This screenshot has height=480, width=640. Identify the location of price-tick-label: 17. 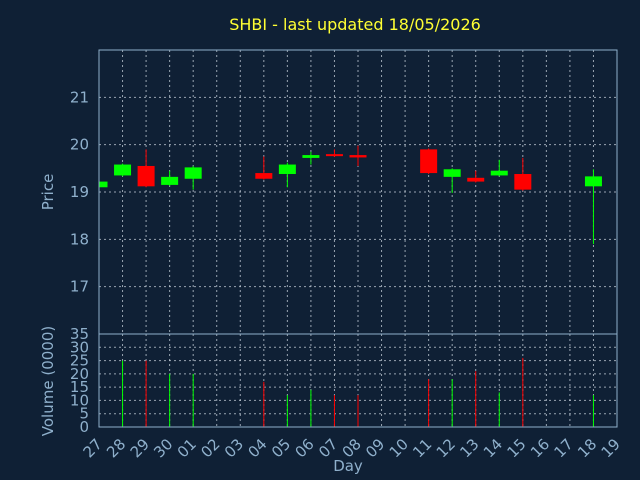
(79, 287).